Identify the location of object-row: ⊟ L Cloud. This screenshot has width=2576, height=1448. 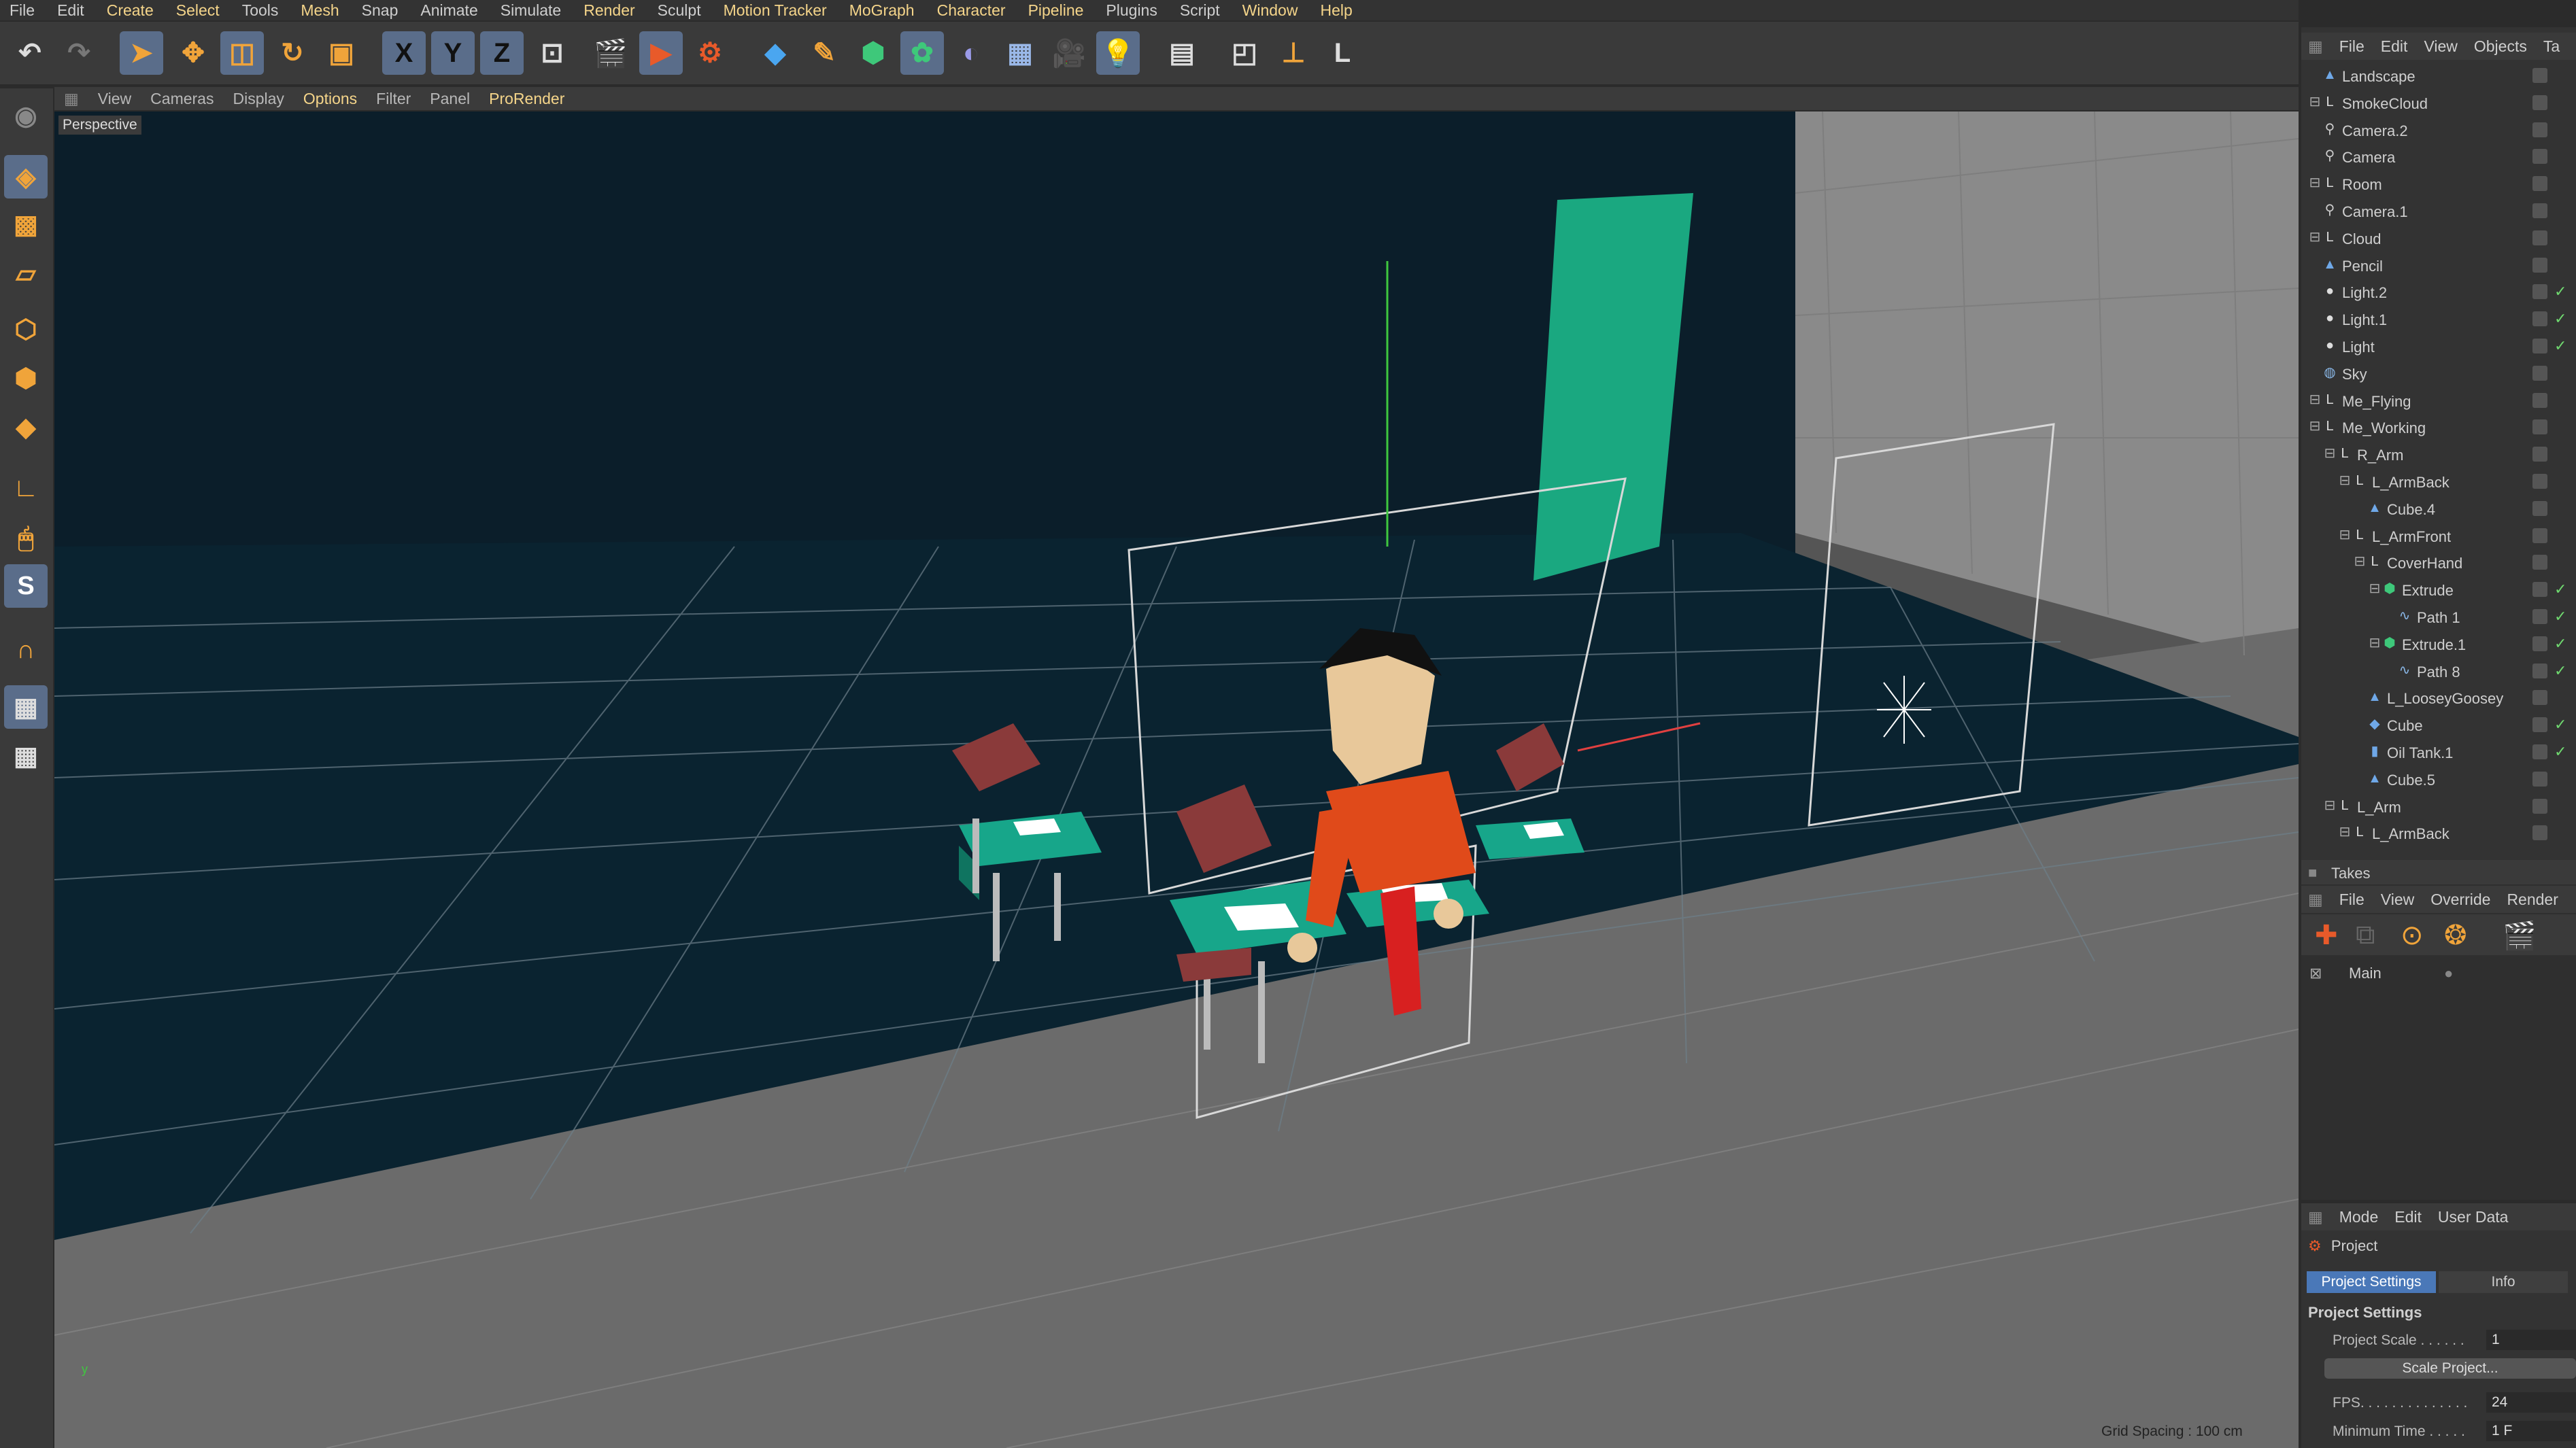
(2438, 239).